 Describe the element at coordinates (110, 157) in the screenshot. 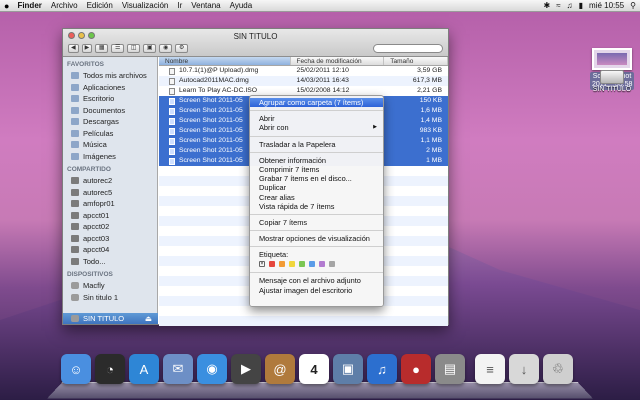

I see `sidebar-item-pictures: Imágenes` at that location.